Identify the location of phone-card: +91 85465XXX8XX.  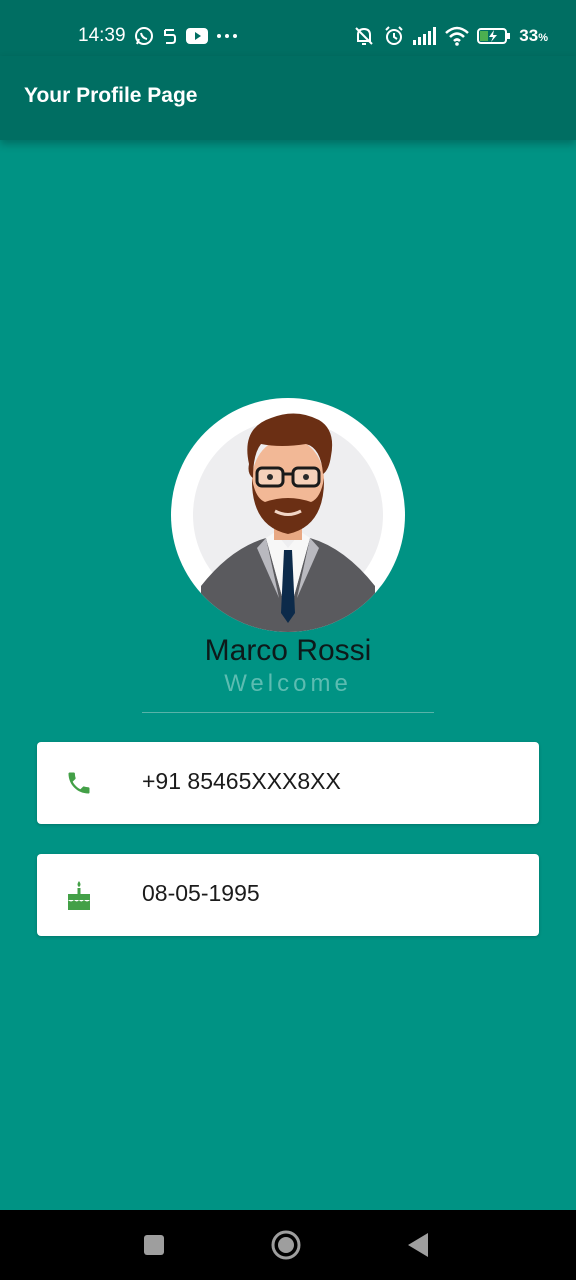
(288, 783).